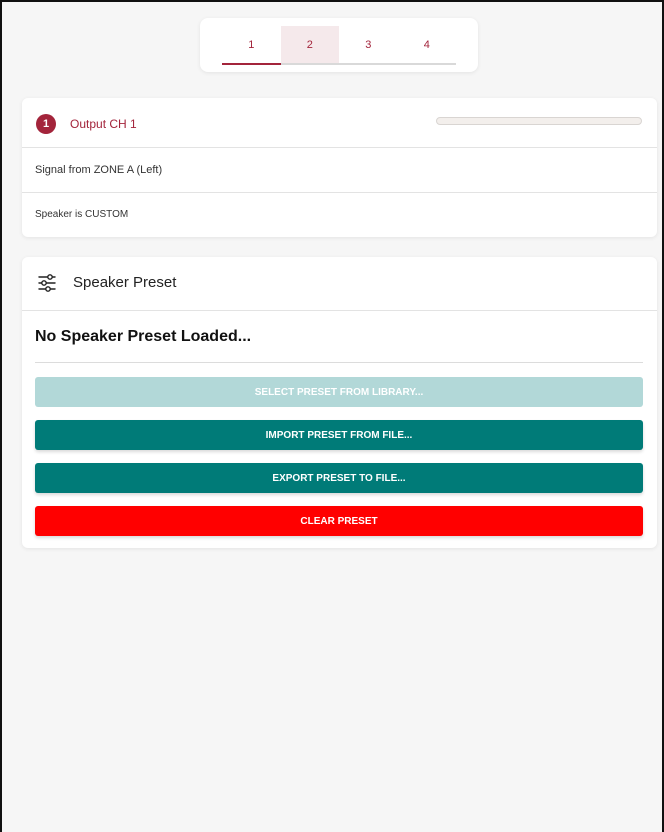 This screenshot has height=832, width=664. Describe the element at coordinates (539, 121) in the screenshot. I see `level-meter` at that location.